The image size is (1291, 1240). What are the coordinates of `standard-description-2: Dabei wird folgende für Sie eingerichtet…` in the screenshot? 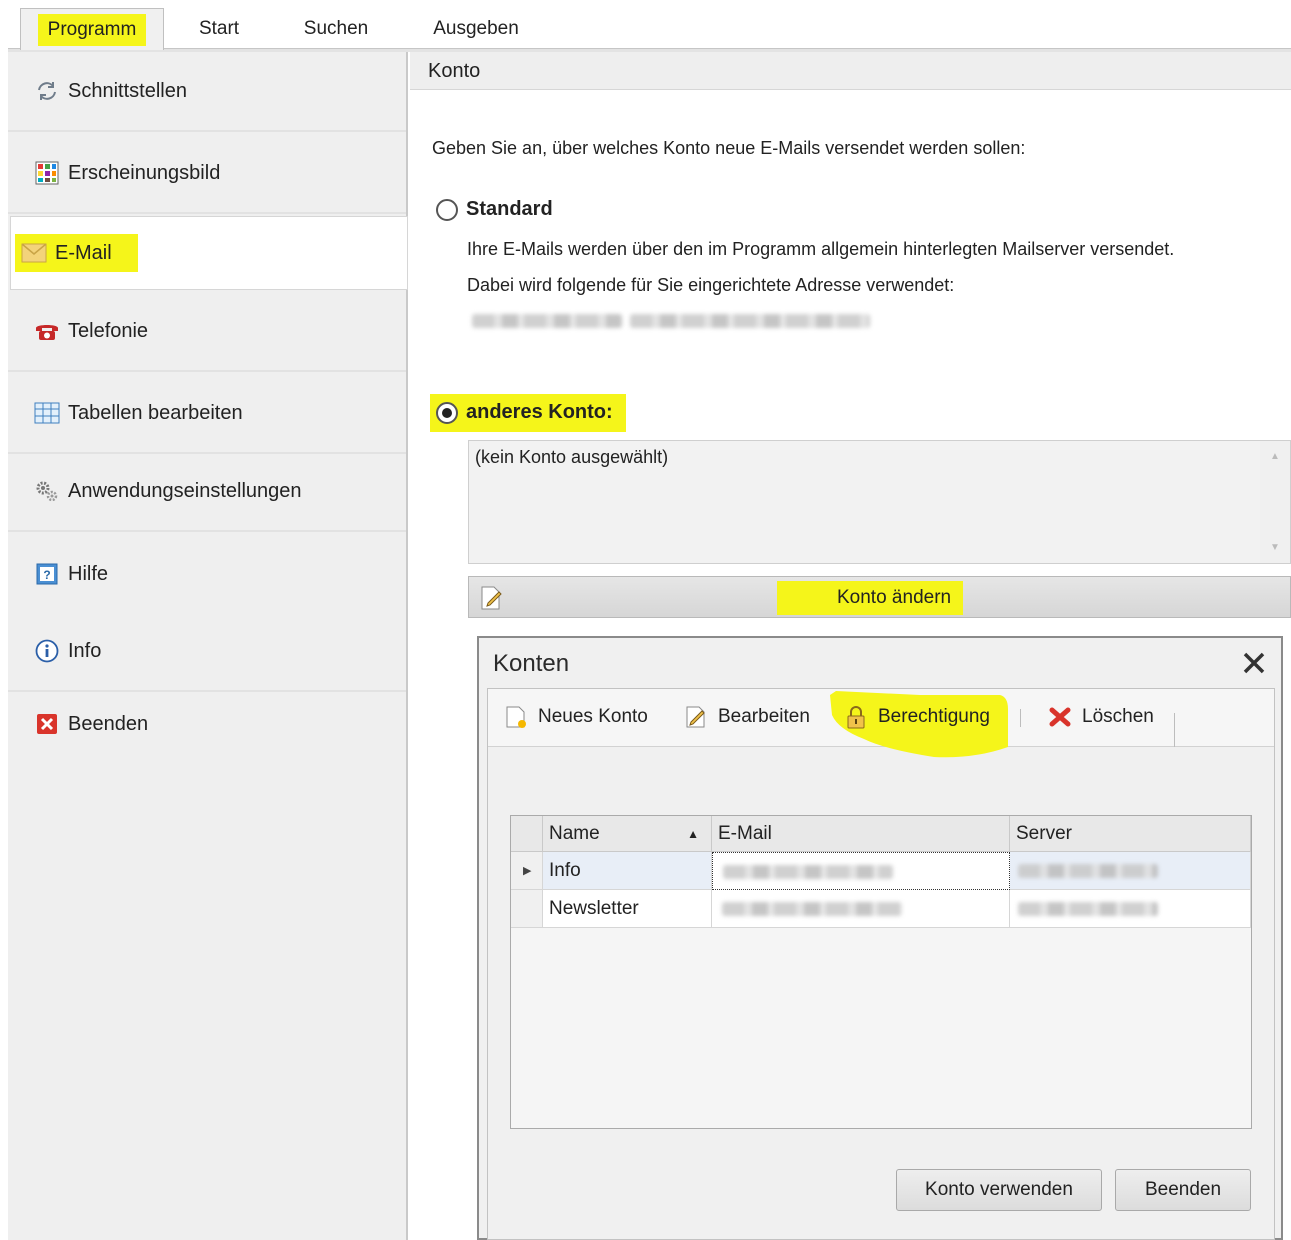 It's located at (711, 285).